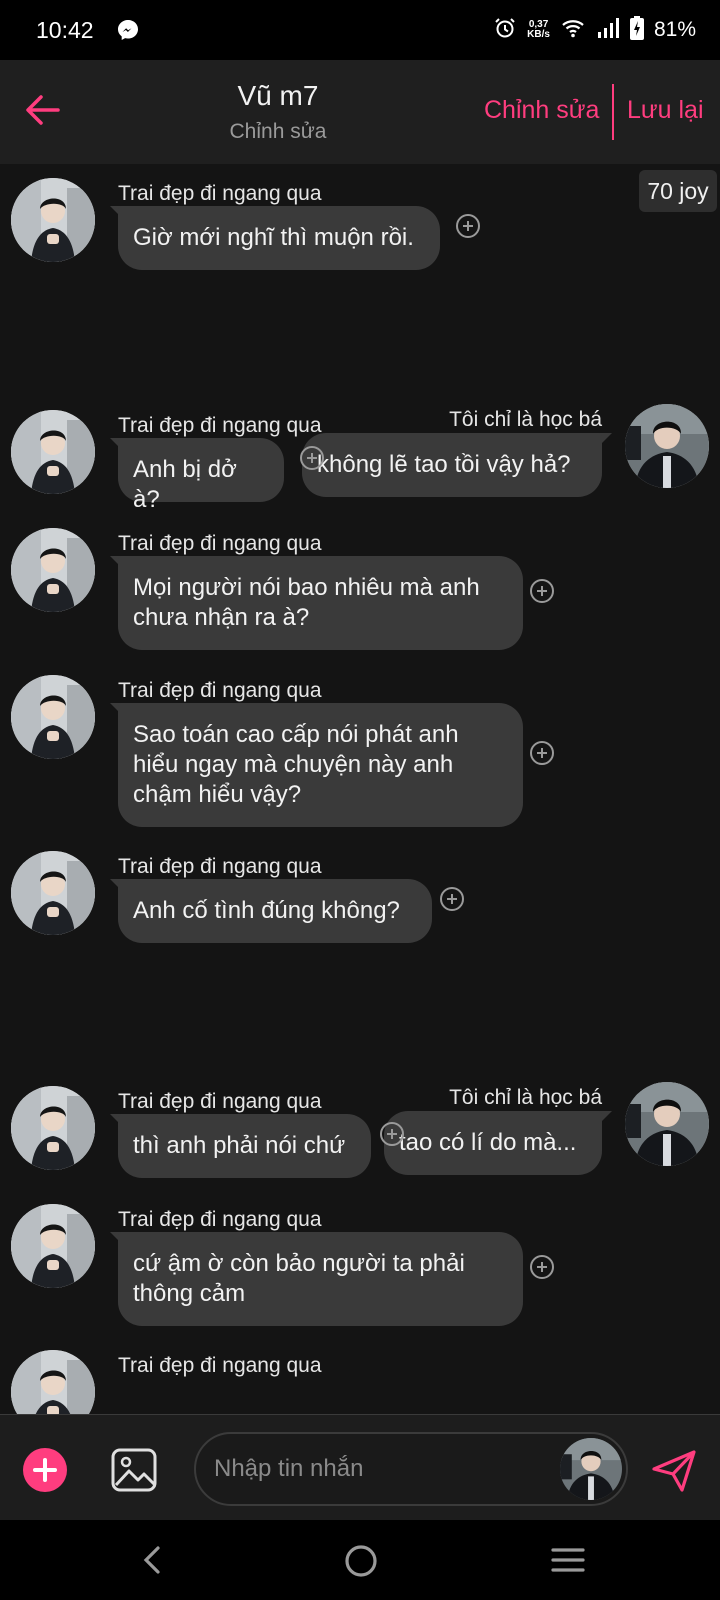  I want to click on character-avatar-button, so click(591, 1469).